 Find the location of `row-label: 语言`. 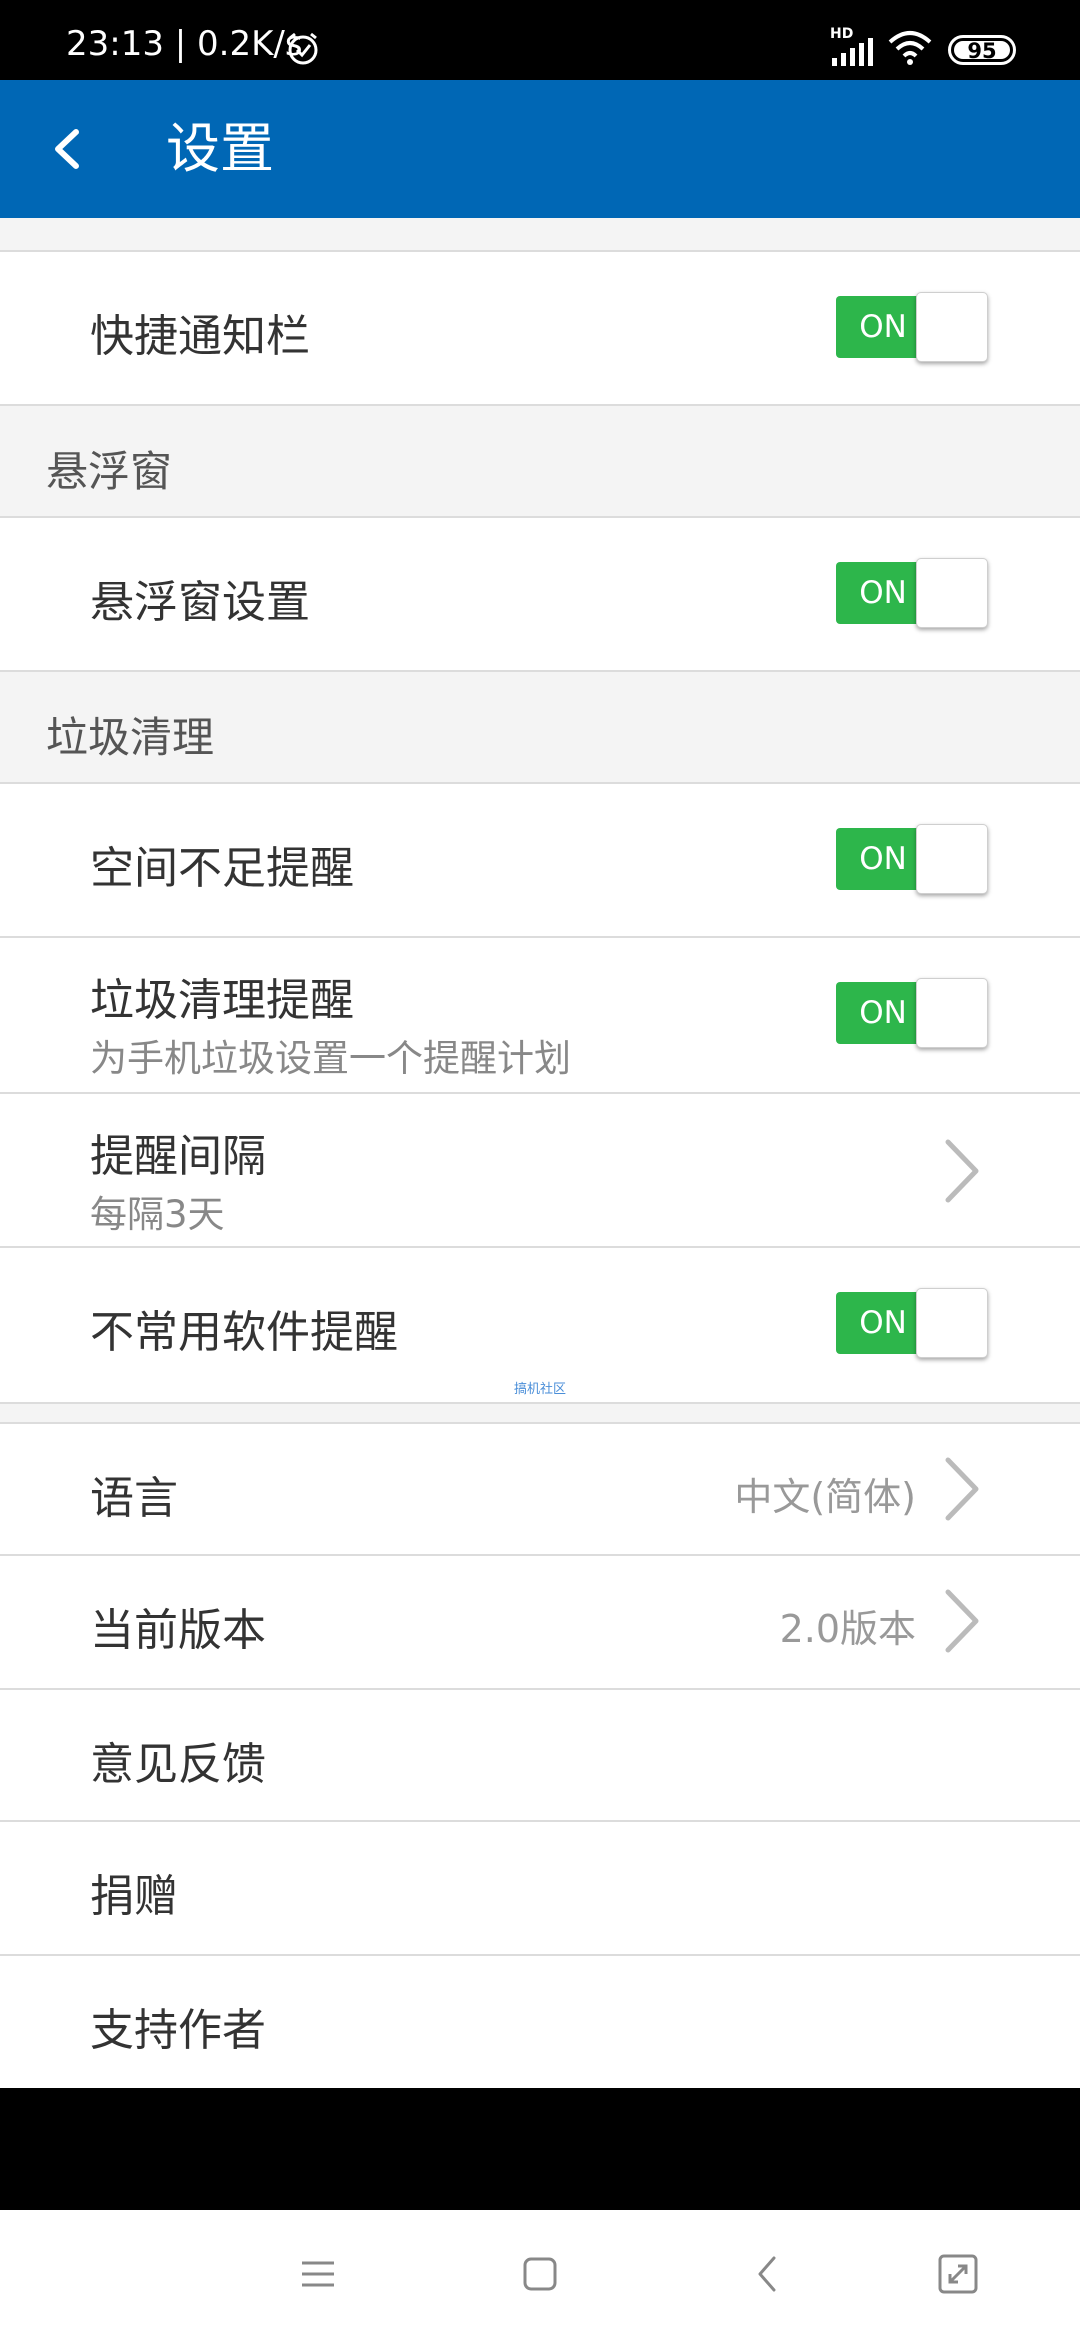

row-label: 语言 is located at coordinates (134, 1498).